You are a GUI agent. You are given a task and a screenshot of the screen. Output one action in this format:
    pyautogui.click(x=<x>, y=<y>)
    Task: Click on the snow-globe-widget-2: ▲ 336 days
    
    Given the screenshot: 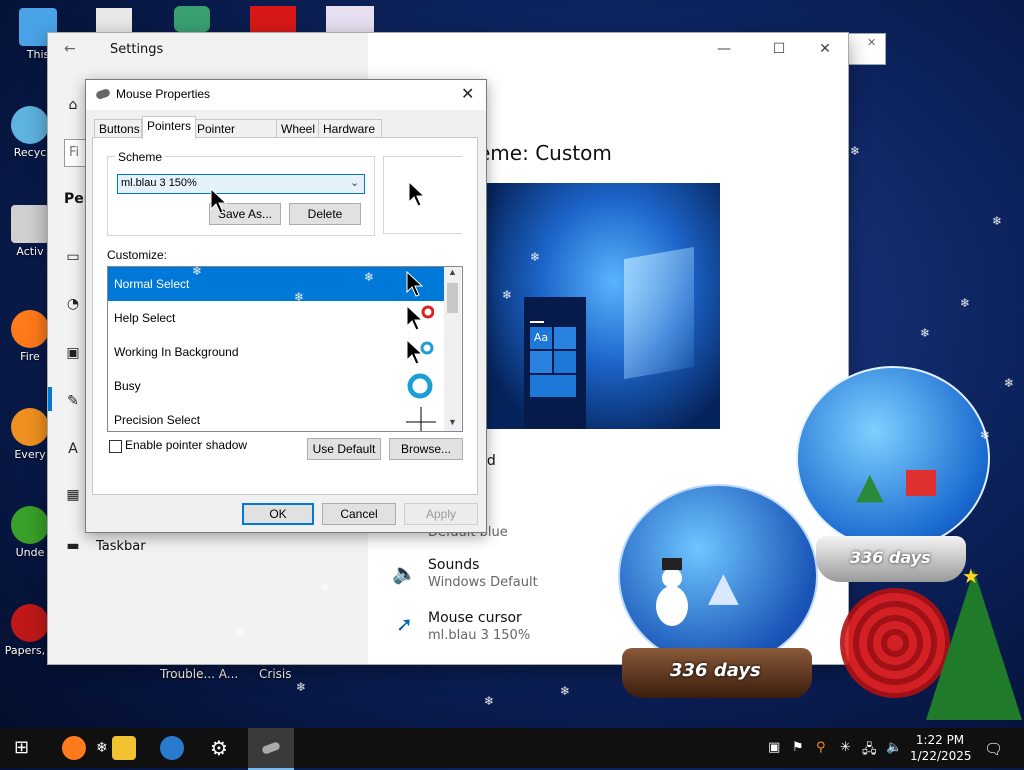 What is the action you would take?
    pyautogui.click(x=893, y=478)
    